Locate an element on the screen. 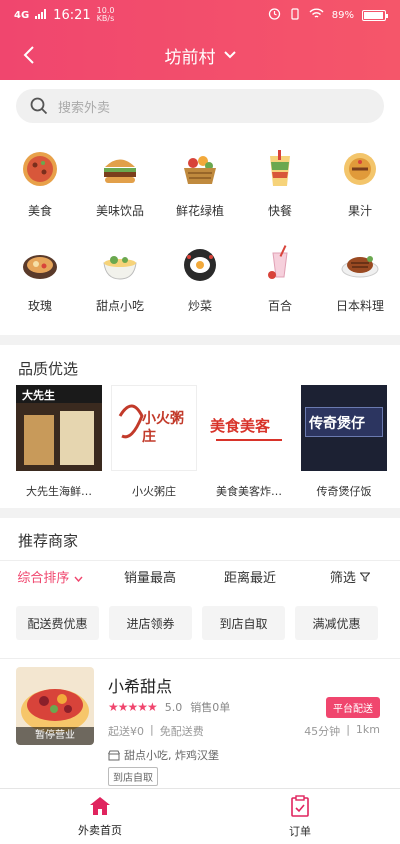 This screenshot has width=400, height=844. location-selector: 坊前村 is located at coordinates (200, 55).